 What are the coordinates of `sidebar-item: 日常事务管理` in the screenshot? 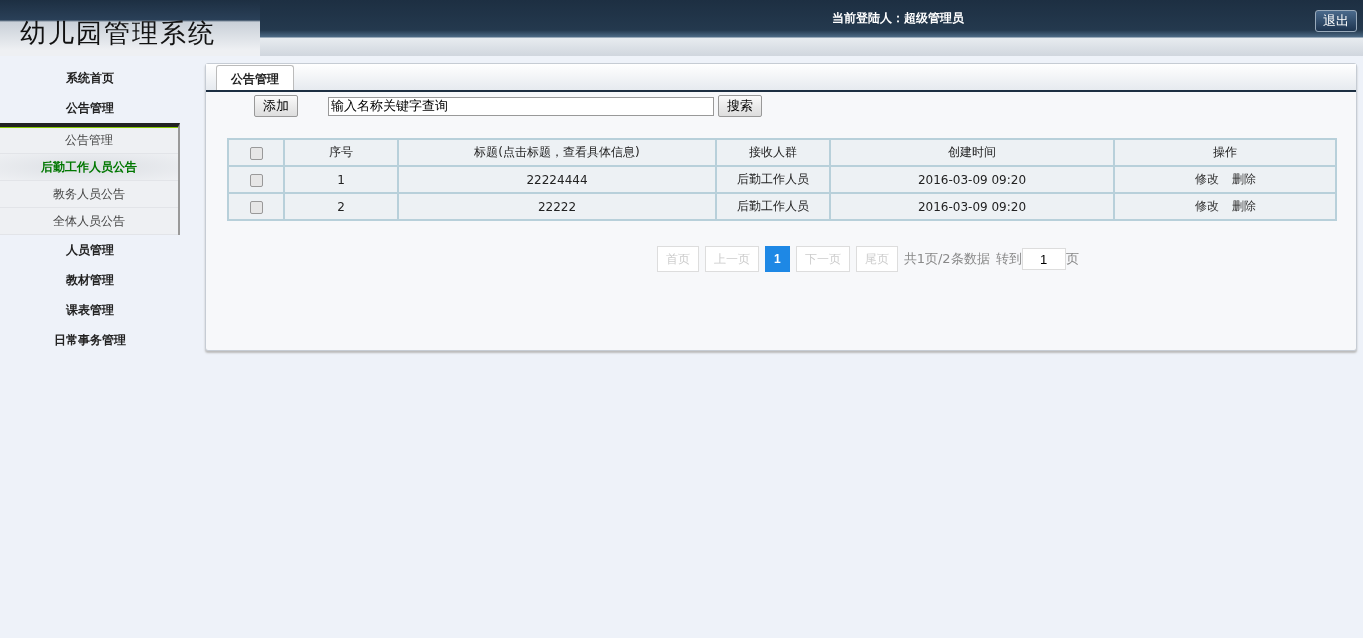 It's located at (90, 340).